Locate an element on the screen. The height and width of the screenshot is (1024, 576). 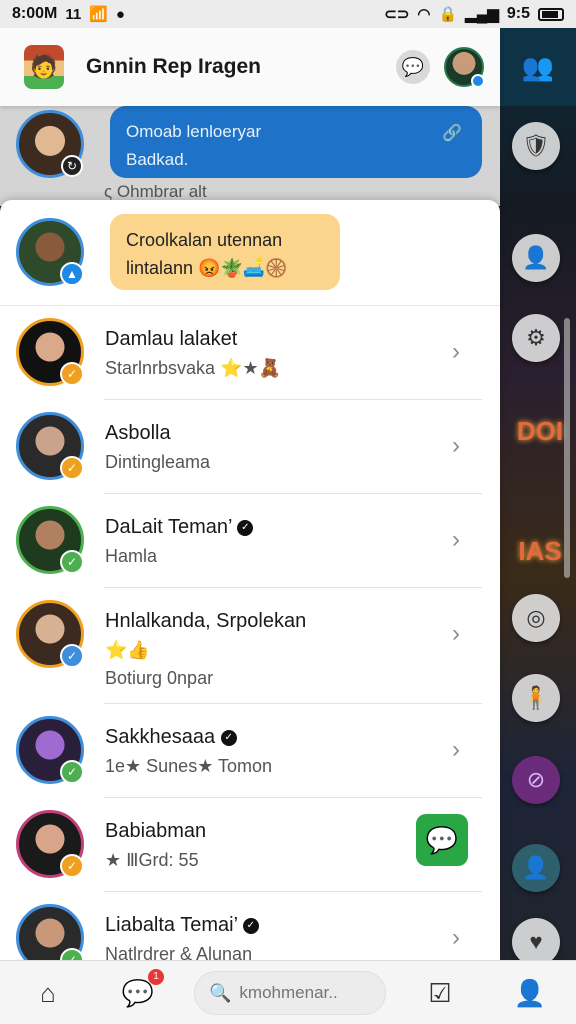
messages-icon: 💬 1 is located at coordinates (141, 991).